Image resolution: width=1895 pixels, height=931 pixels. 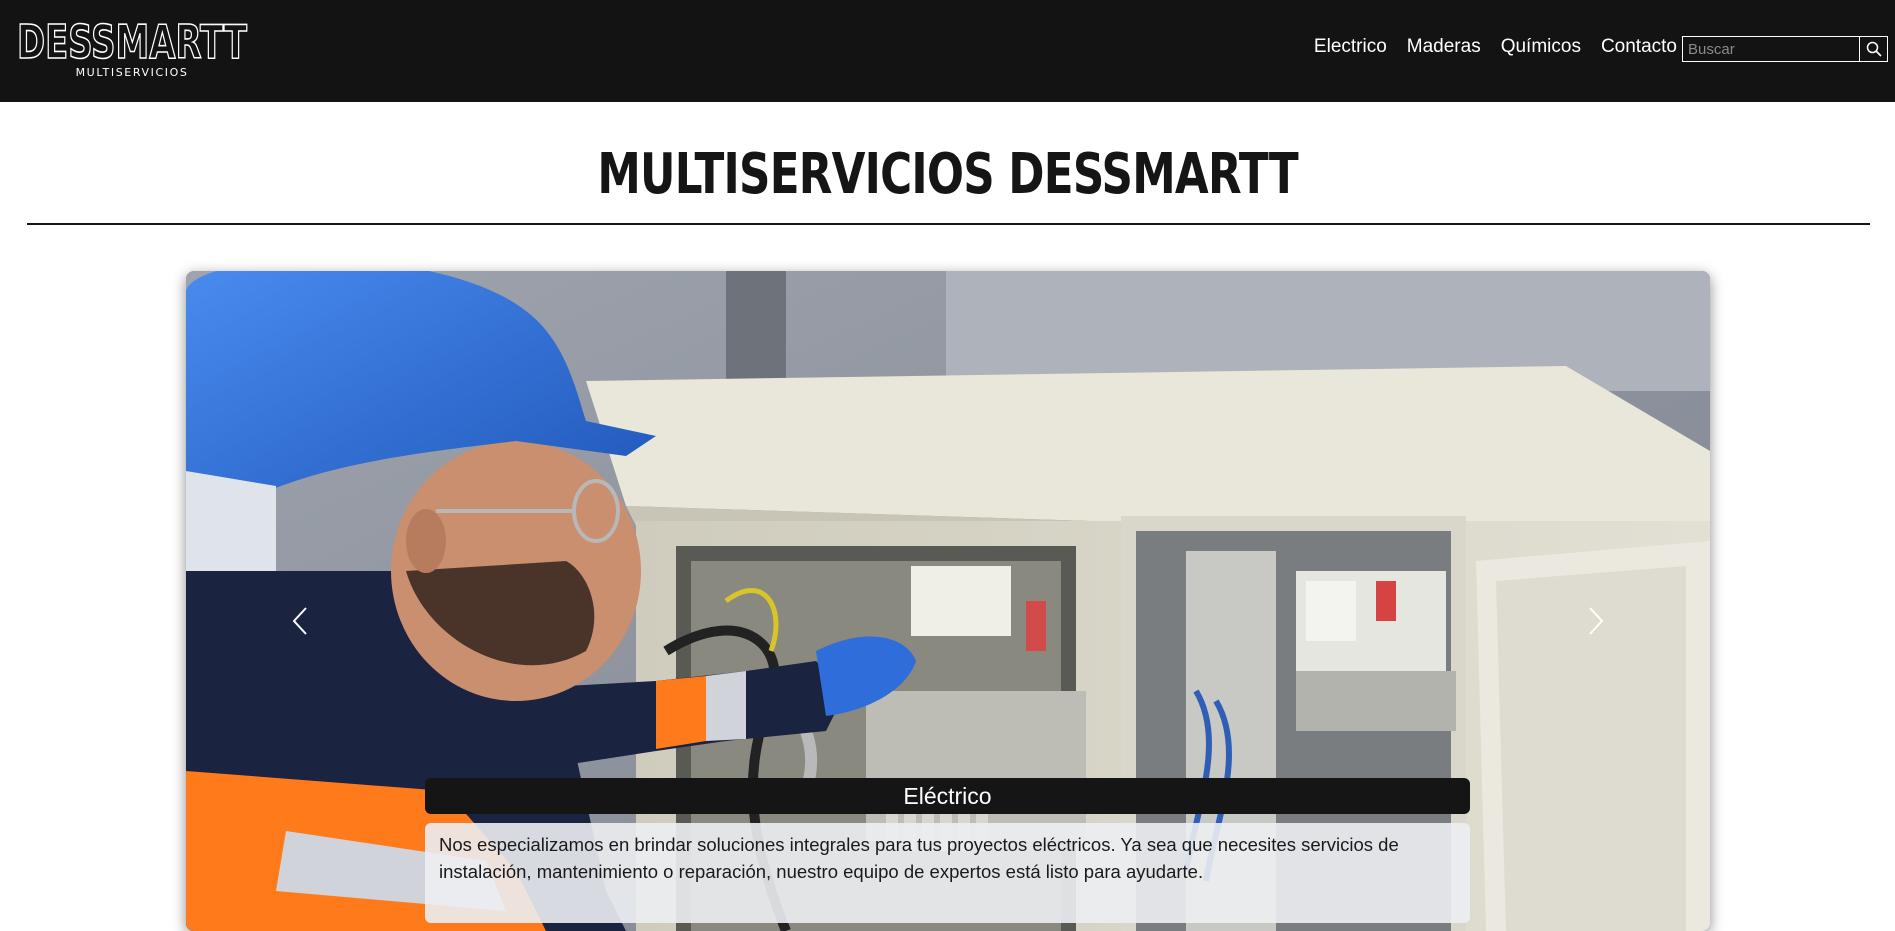 I want to click on search-form, so click(x=1785, y=49).